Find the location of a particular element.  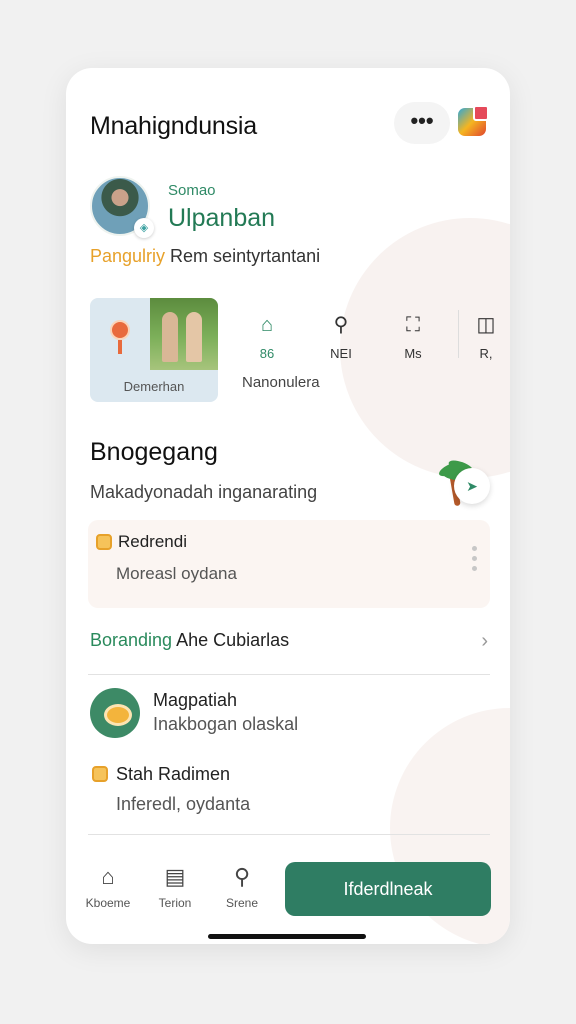

chevron-right-icon: › is located at coordinates (484, 641).